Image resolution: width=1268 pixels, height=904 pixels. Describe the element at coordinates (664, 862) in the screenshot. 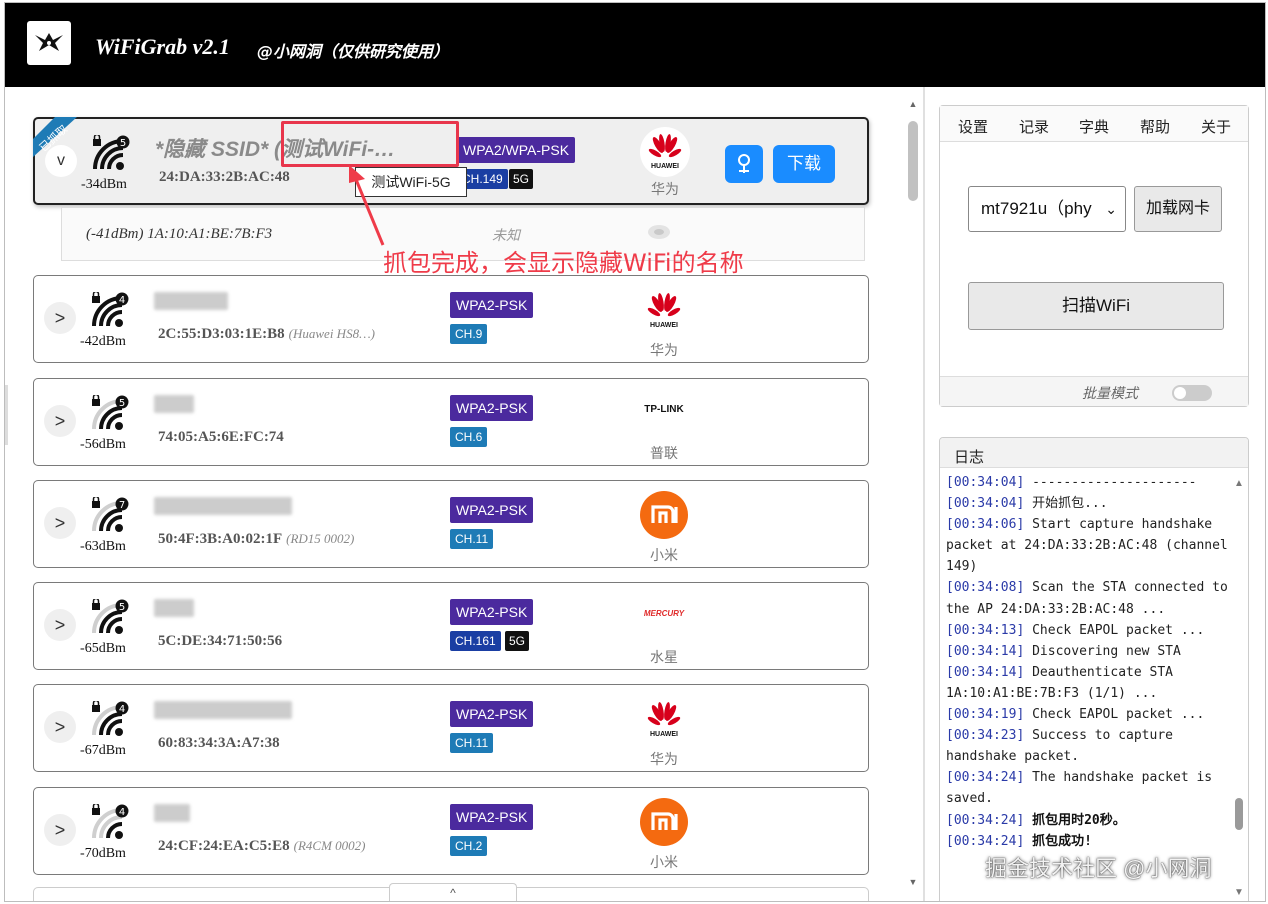

I see `brand-name: 小米` at that location.